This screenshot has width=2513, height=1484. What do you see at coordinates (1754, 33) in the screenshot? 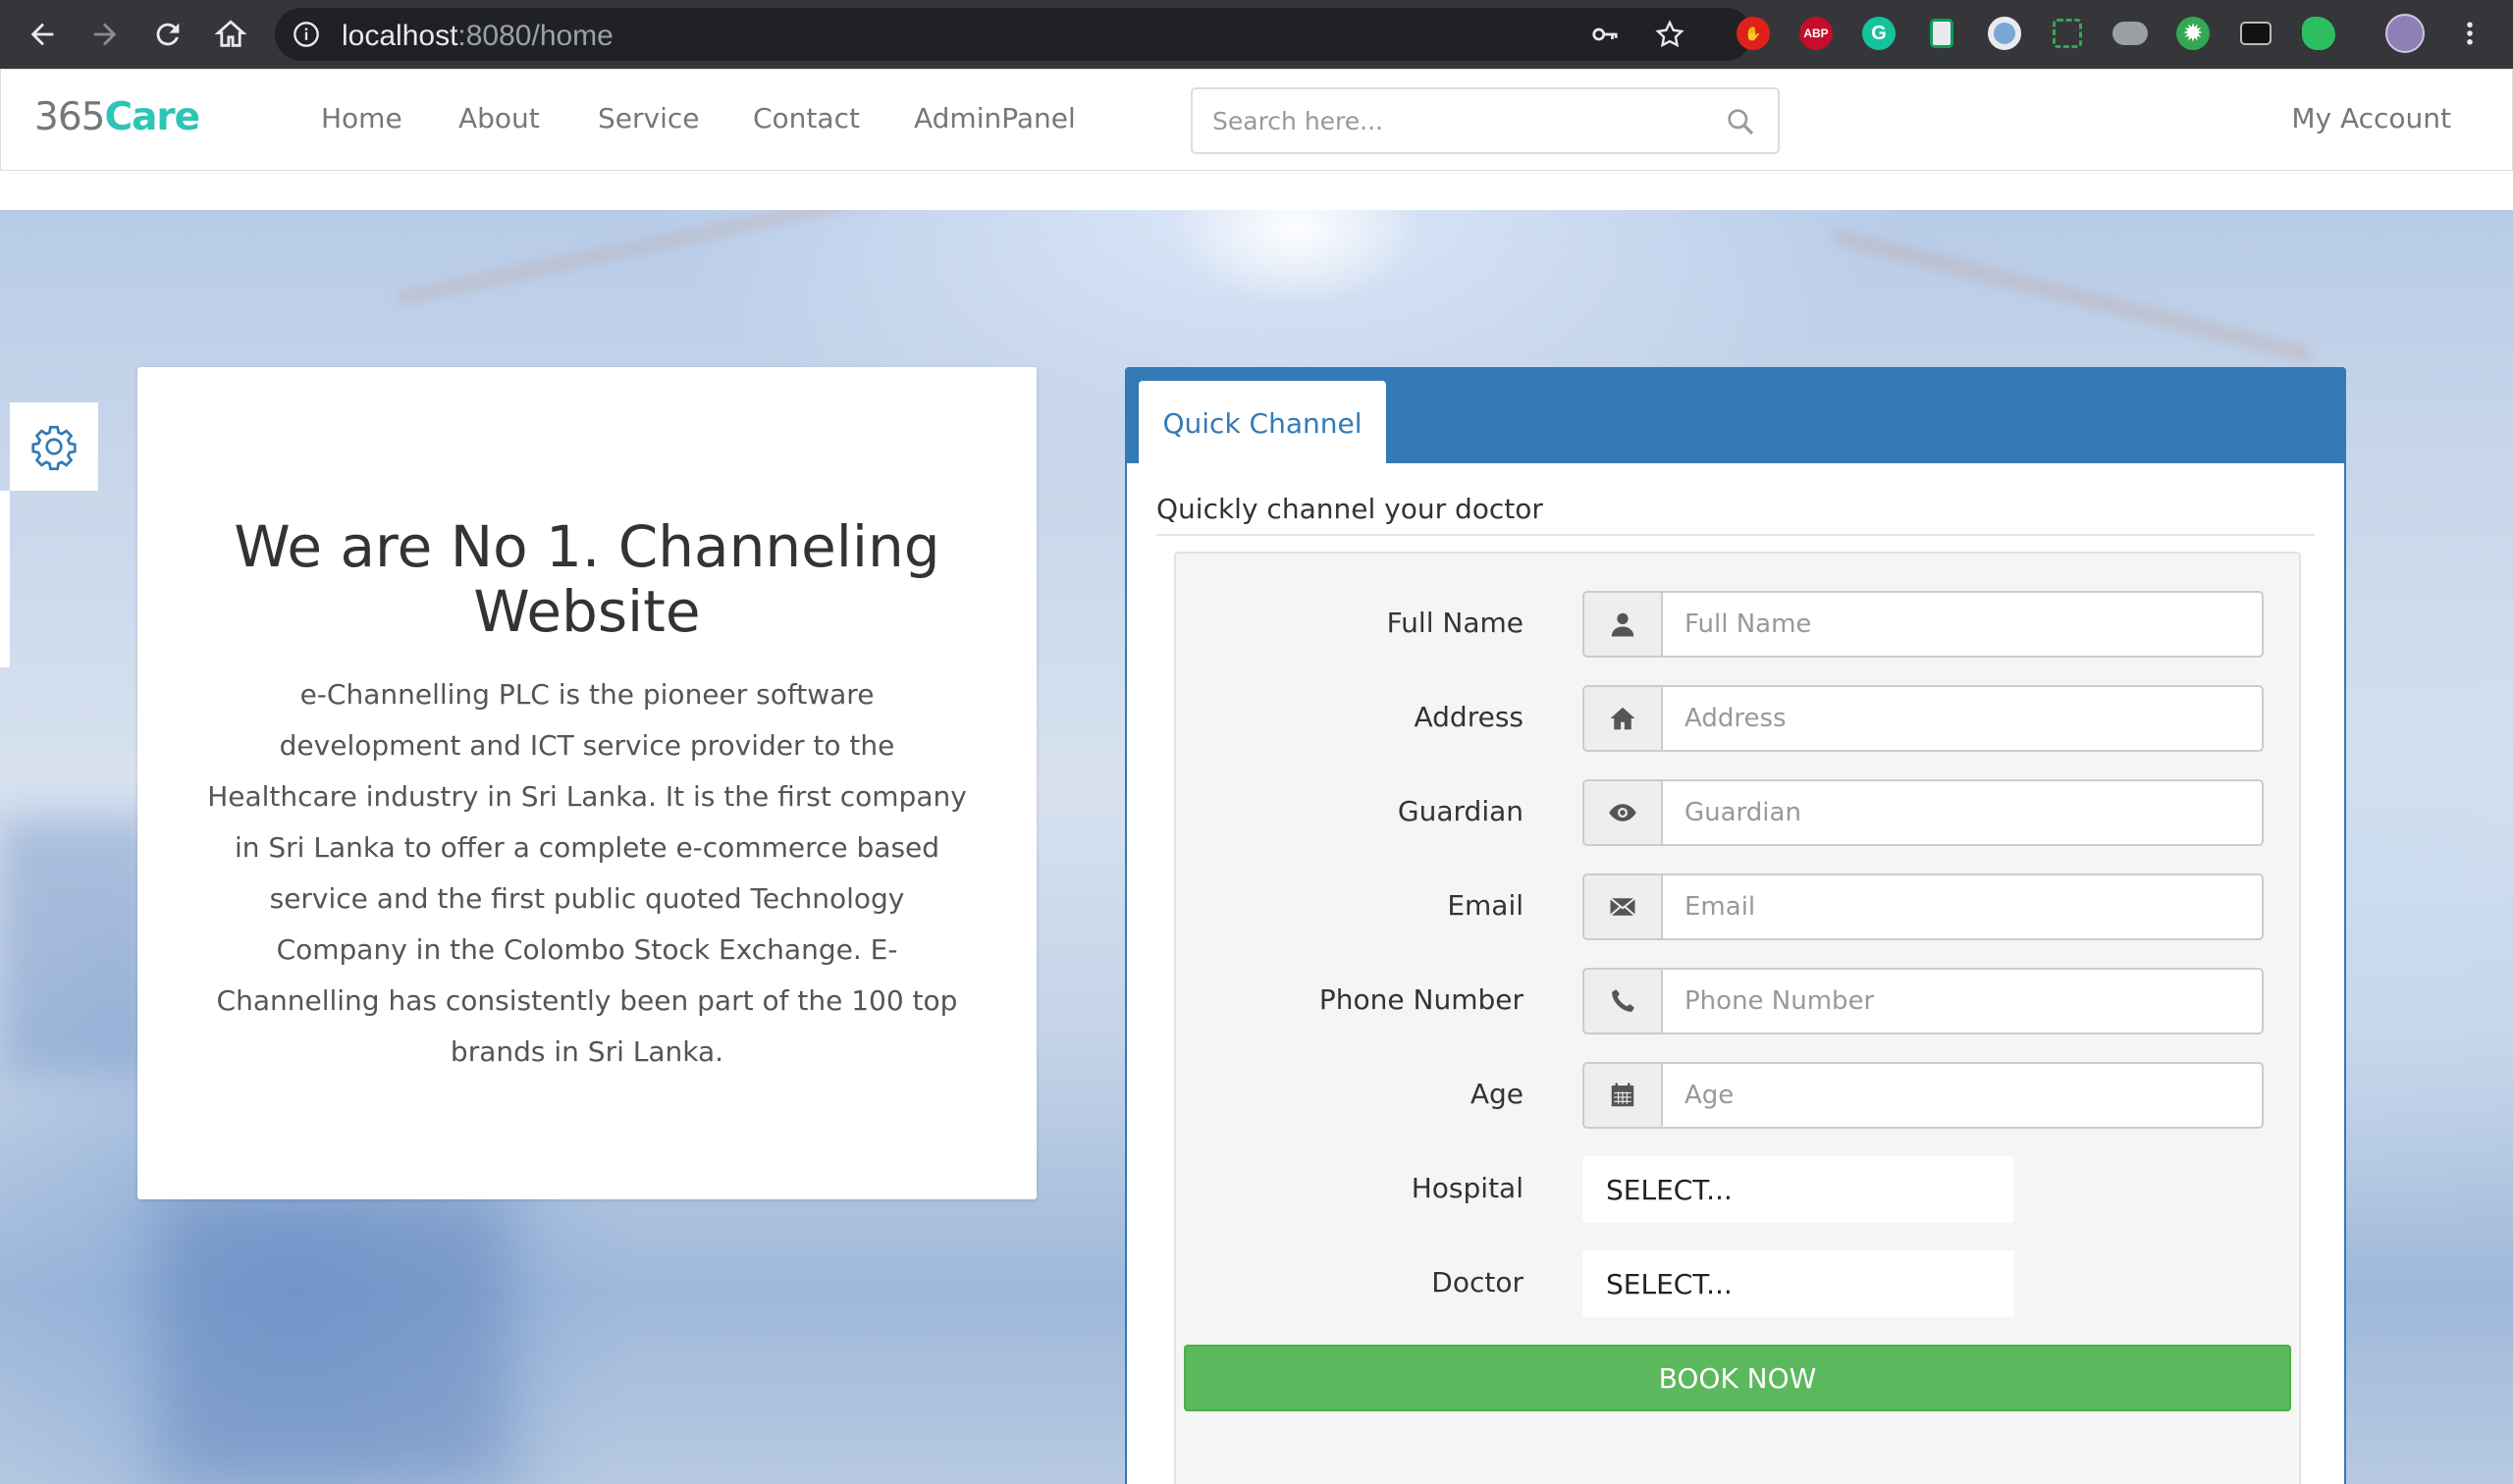
I see `adblock-icon: ✋` at bounding box center [1754, 33].